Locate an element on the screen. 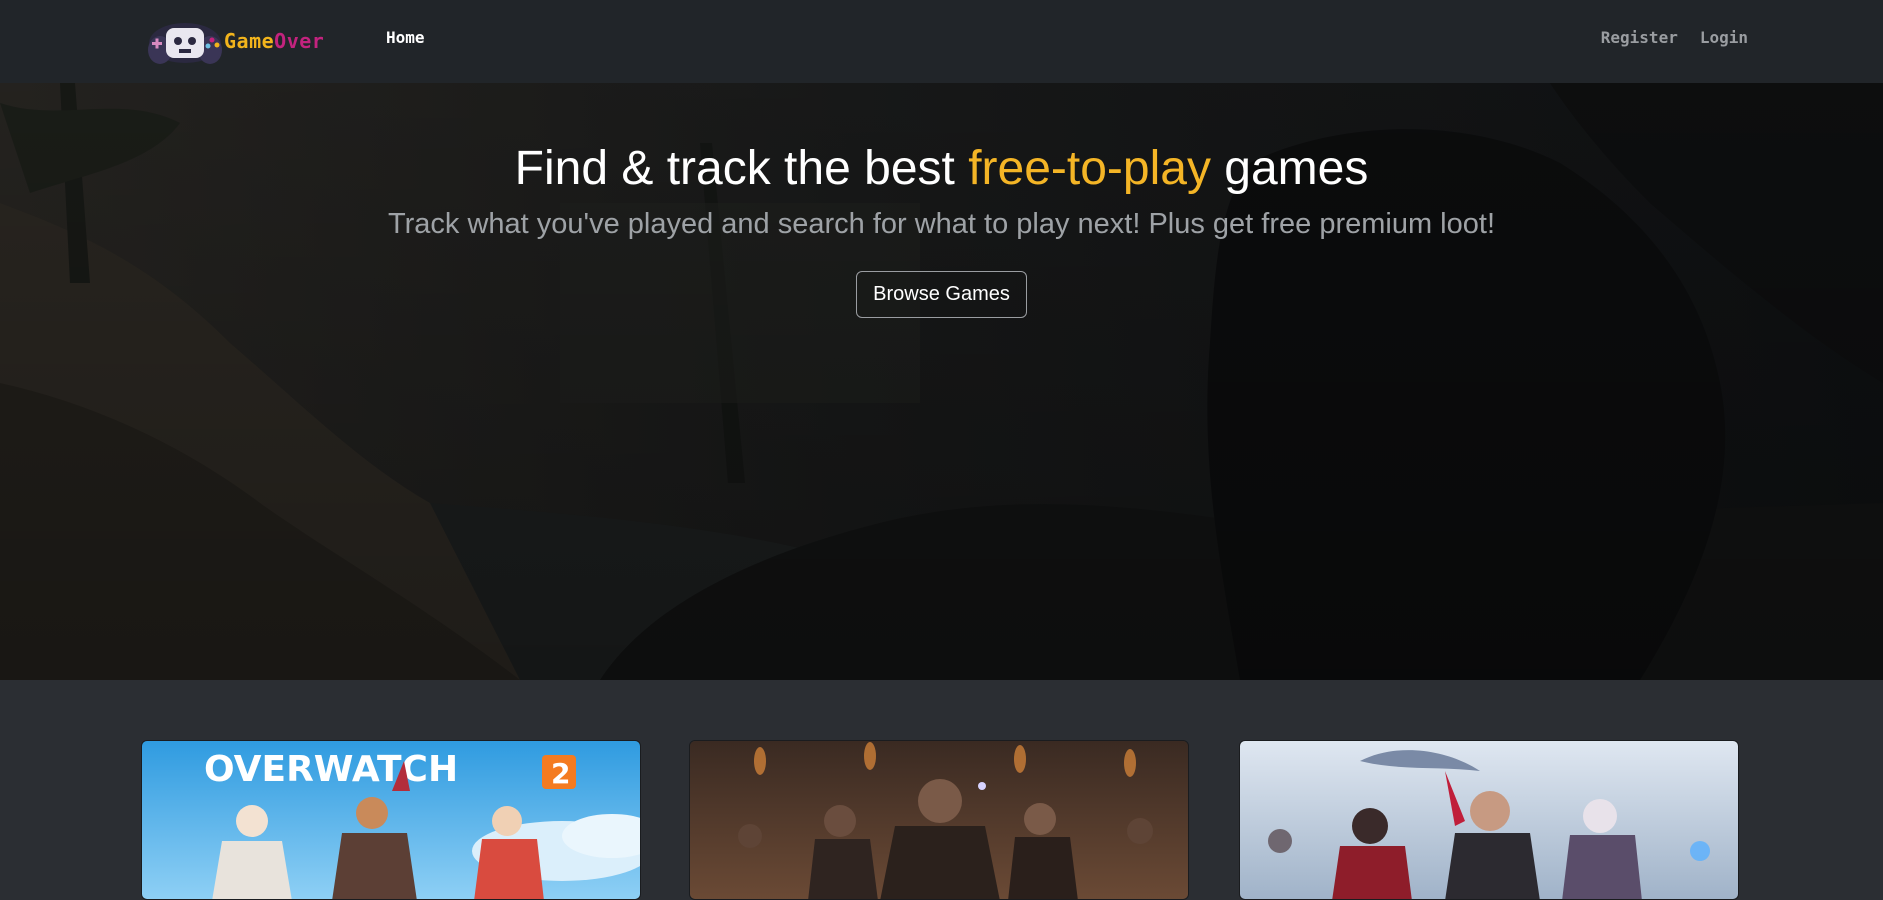 This screenshot has height=900, width=1883. brand-name-game: Game is located at coordinates (249, 41).